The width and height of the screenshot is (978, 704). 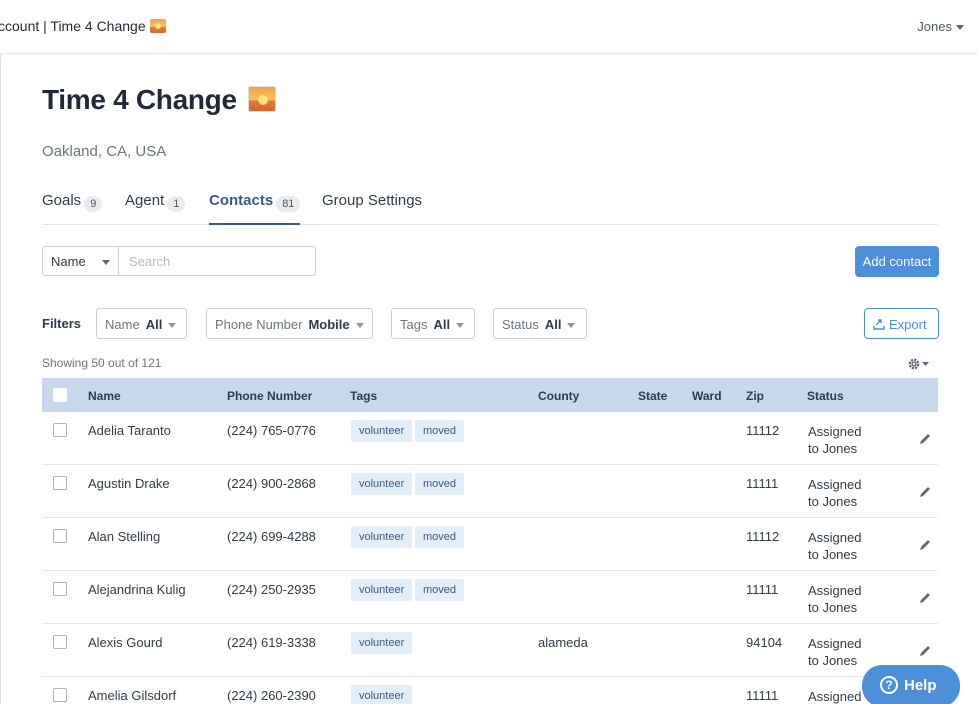 What do you see at coordinates (889, 685) in the screenshot?
I see `question-mark-icon: ?` at bounding box center [889, 685].